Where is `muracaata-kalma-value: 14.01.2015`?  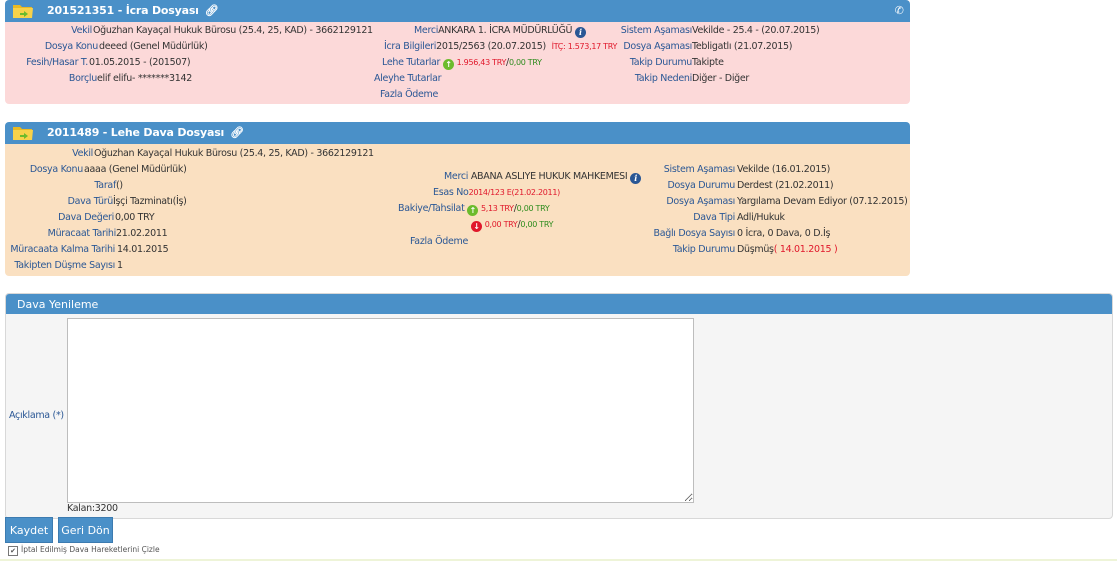
muracaata-kalma-value: 14.01.2015 is located at coordinates (143, 249).